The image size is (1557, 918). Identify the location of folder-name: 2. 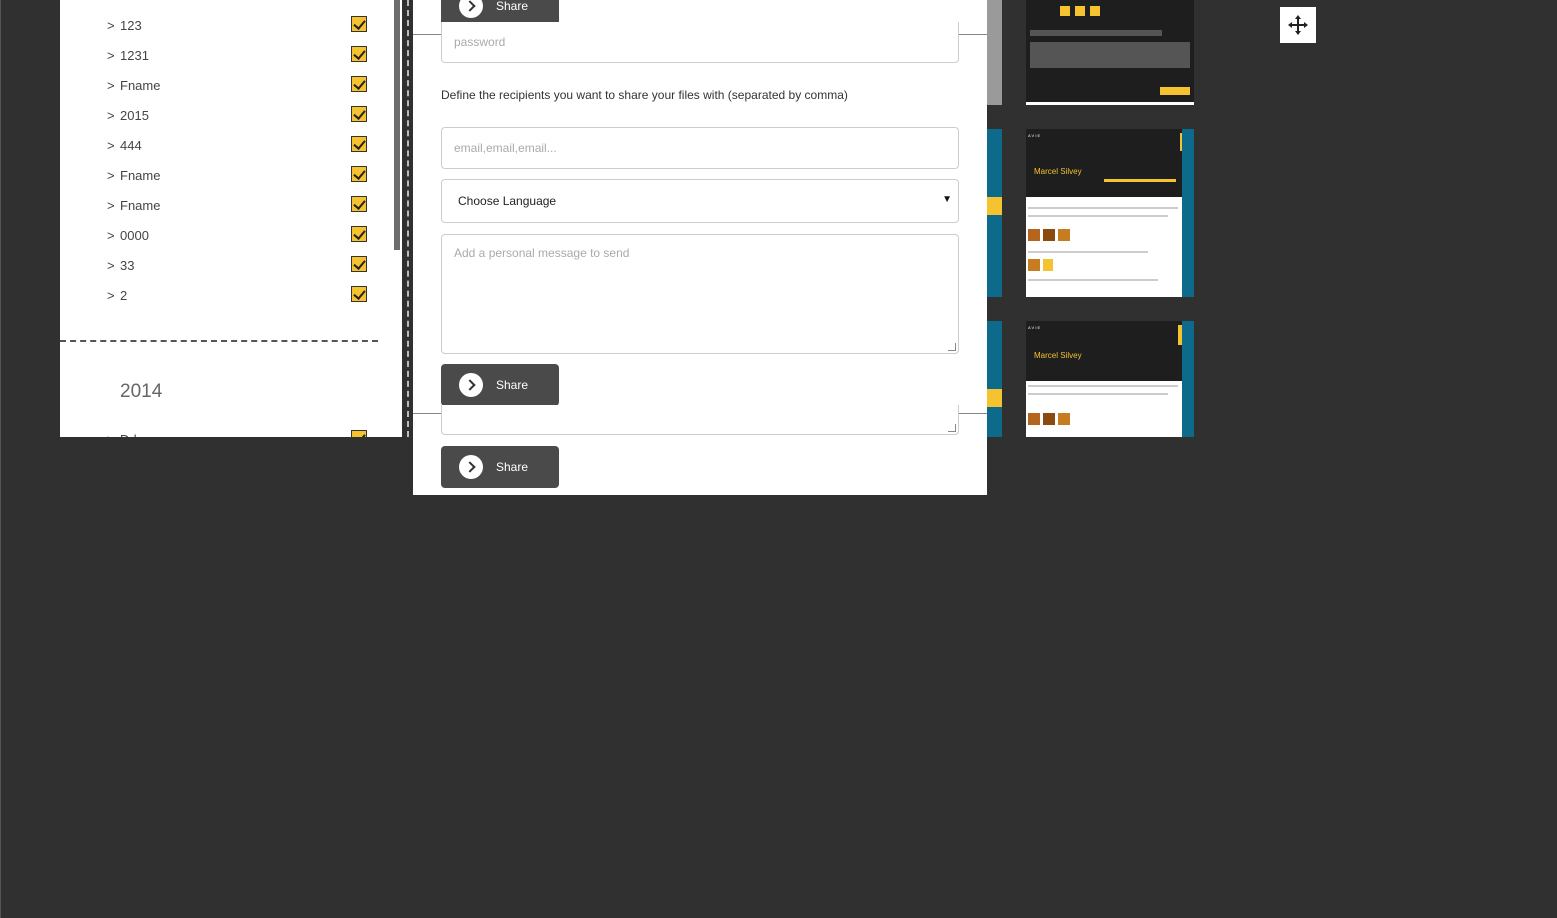
(123, 295).